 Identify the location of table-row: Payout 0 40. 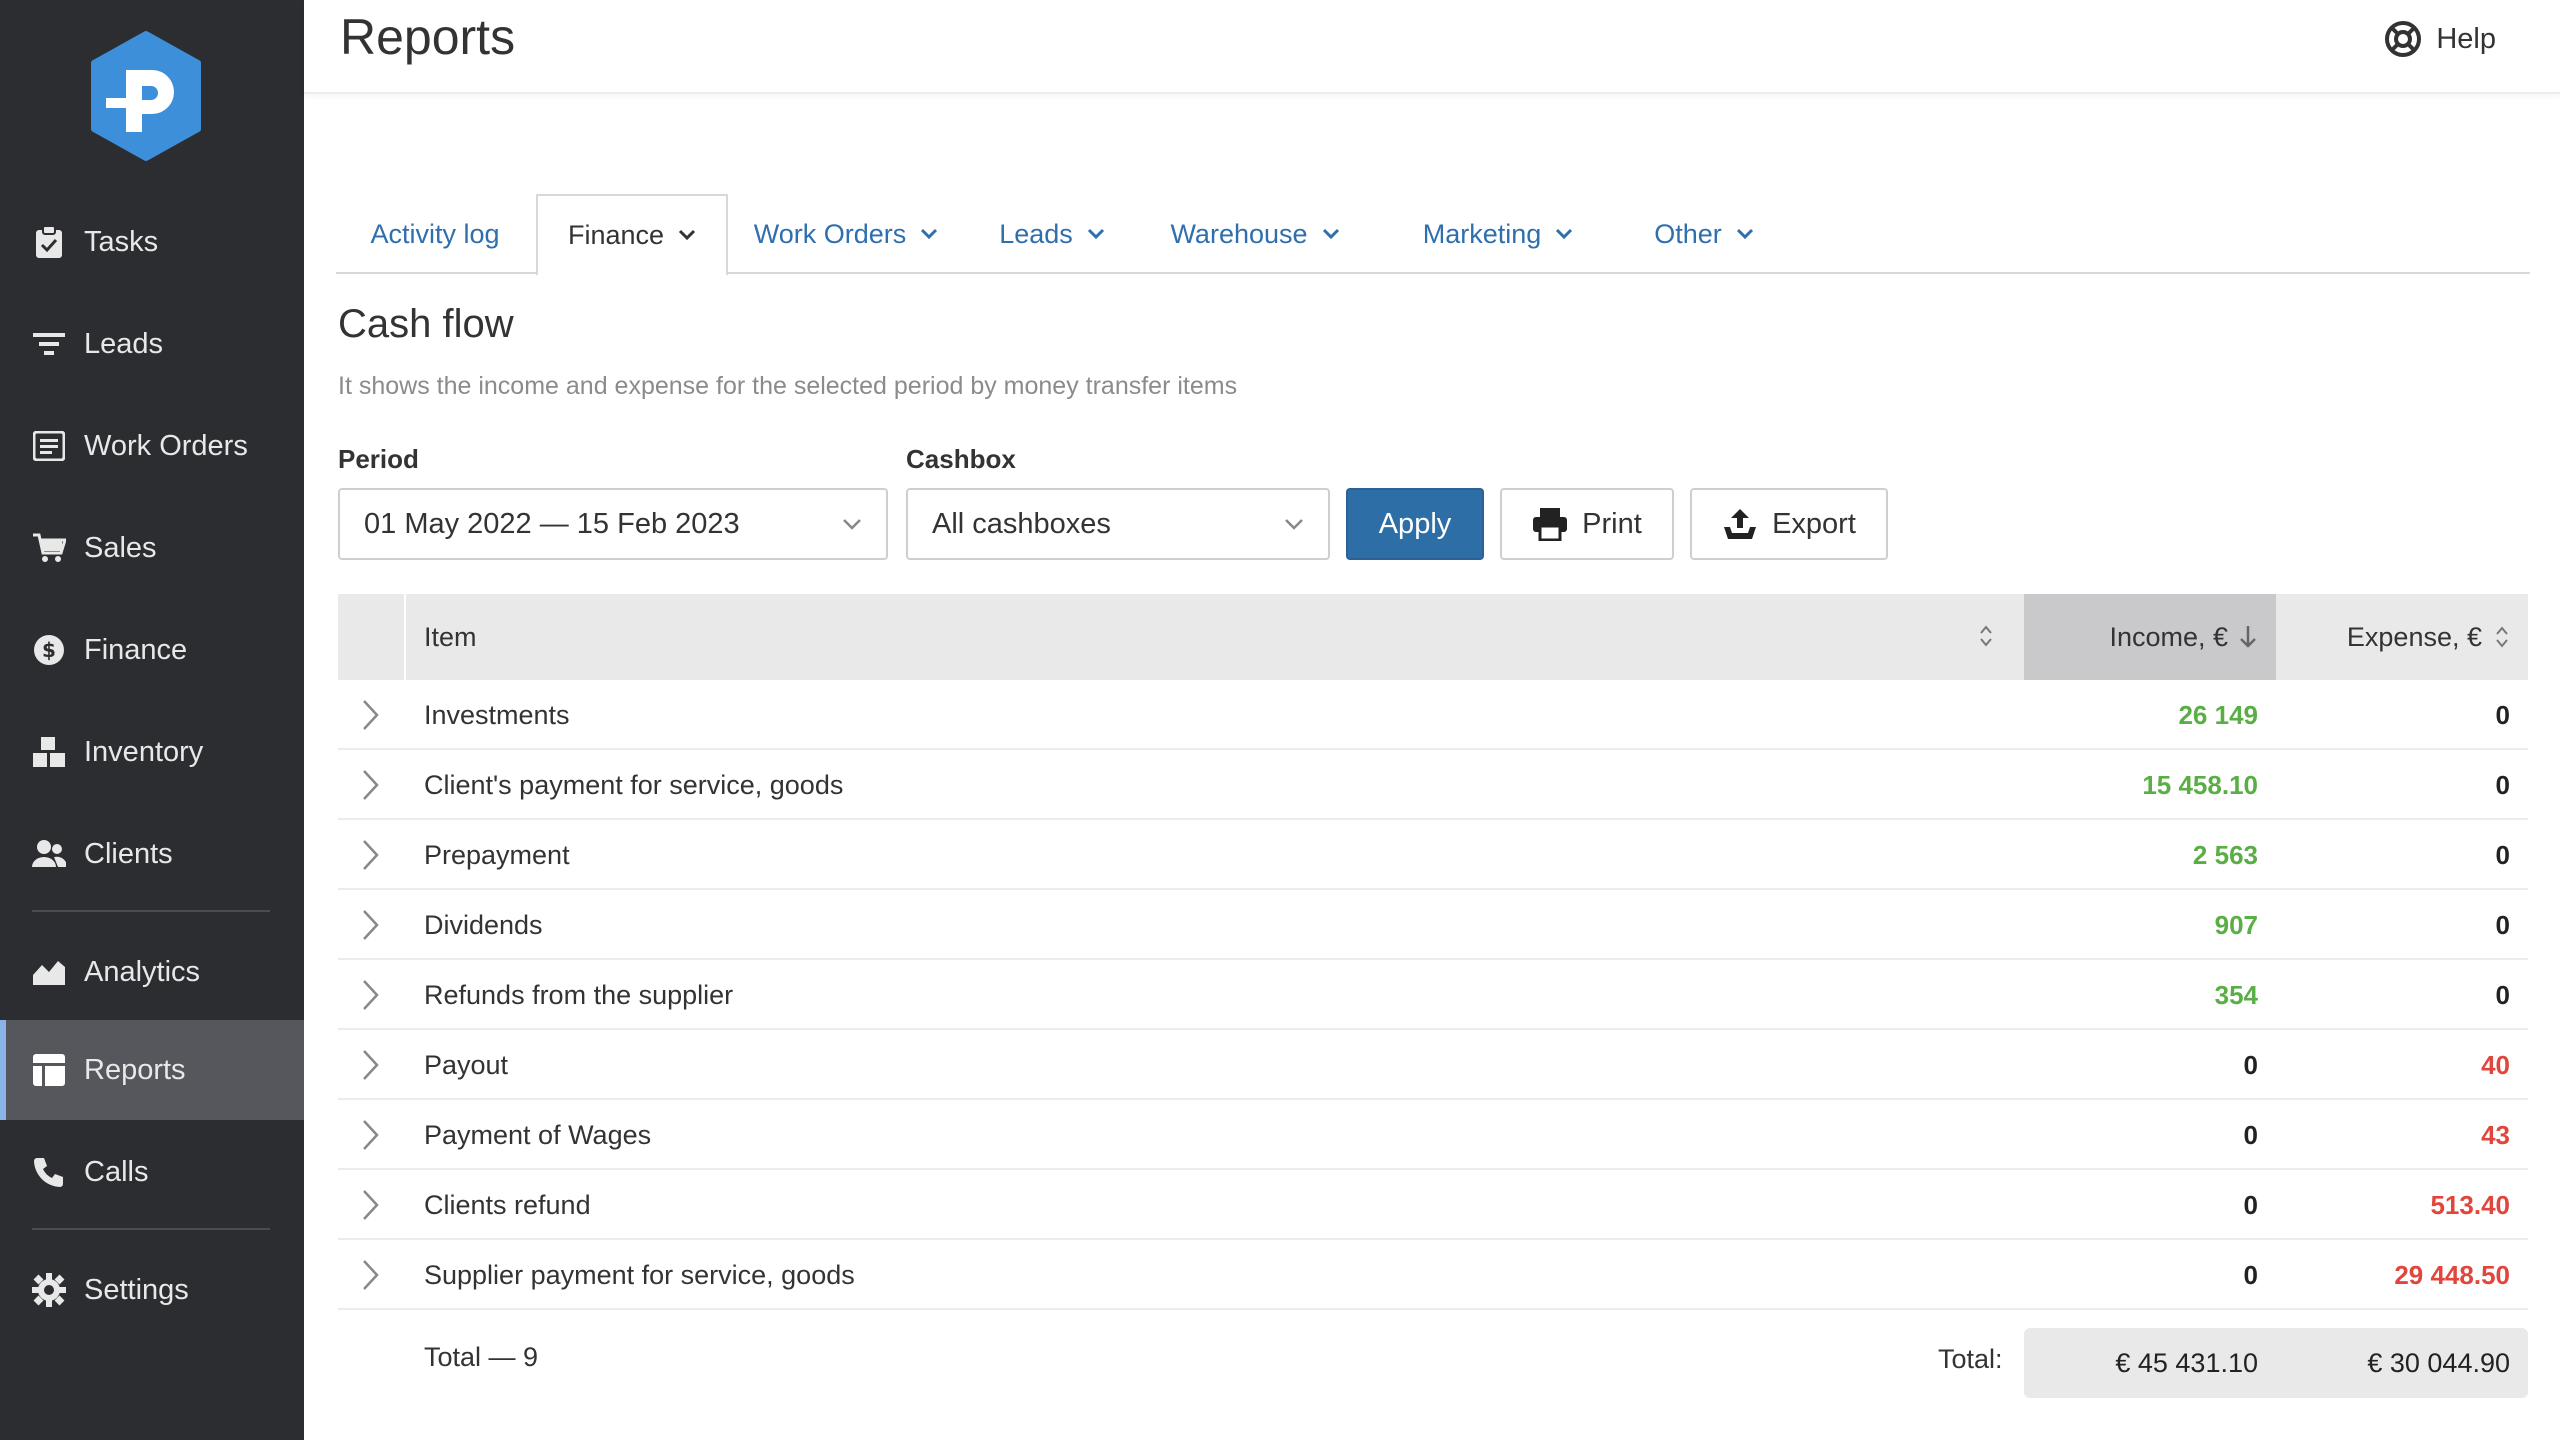
(1433, 1065).